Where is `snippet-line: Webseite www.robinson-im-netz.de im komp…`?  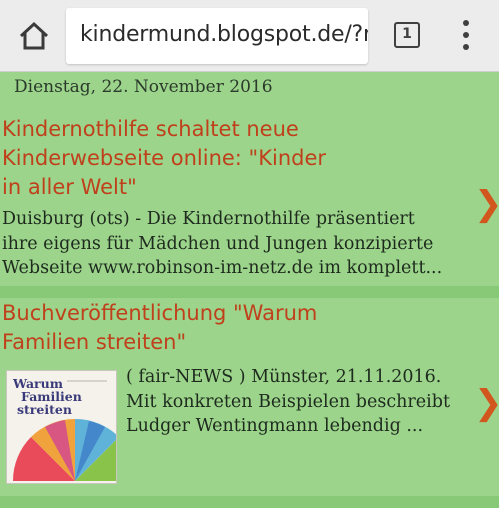
snippet-line: Webseite www.robinson-im-netz.de im komp… is located at coordinates (222, 268).